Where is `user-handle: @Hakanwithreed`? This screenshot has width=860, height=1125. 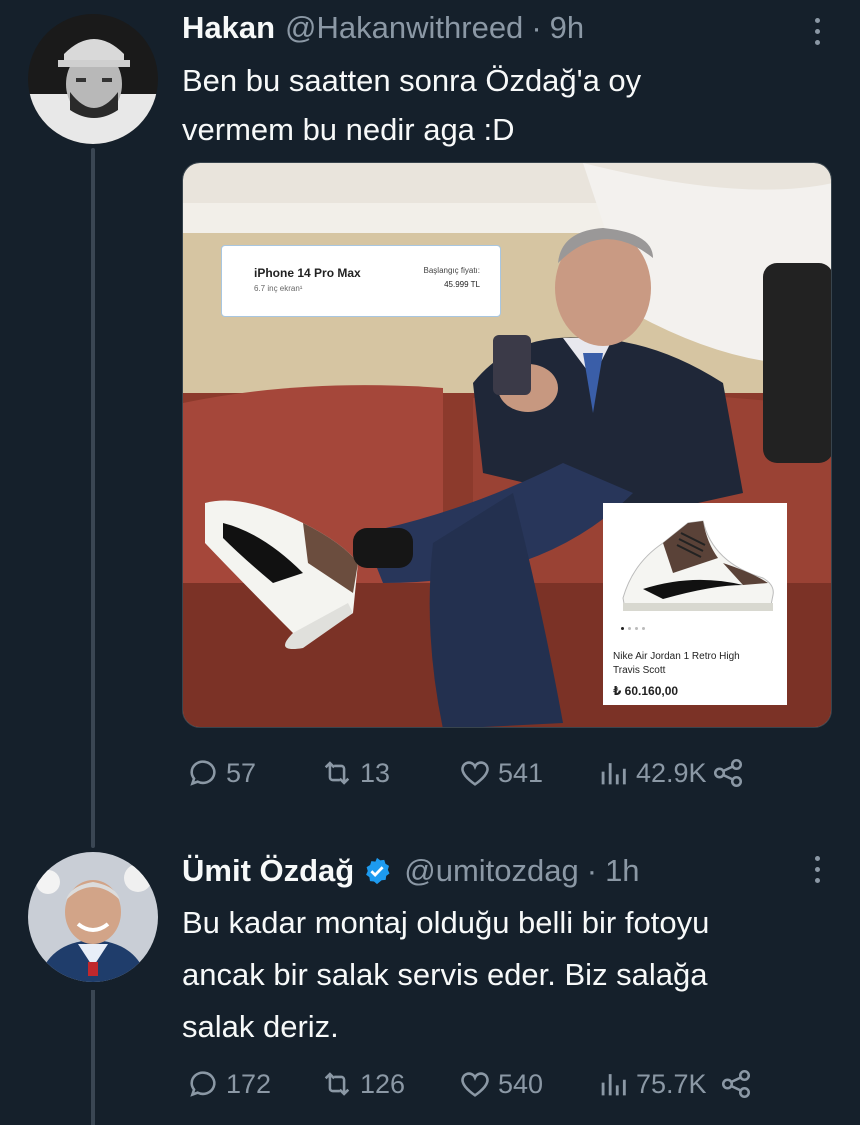 user-handle: @Hakanwithreed is located at coordinates (404, 28).